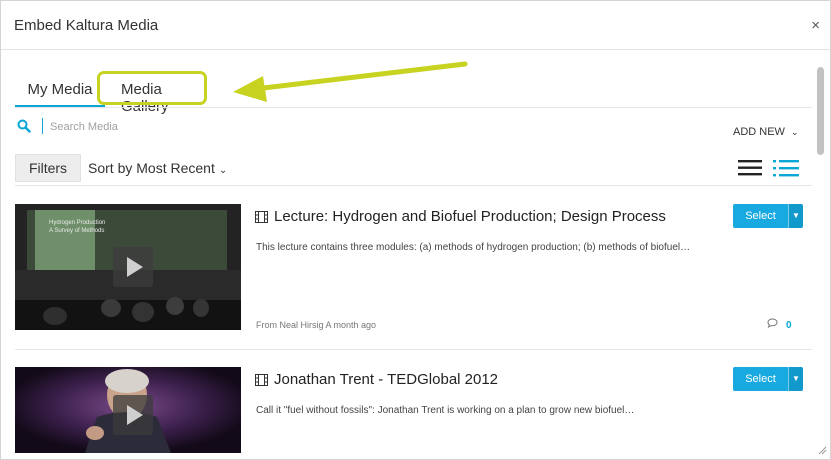 This screenshot has width=831, height=460. What do you see at coordinates (86, 25) in the screenshot?
I see `dialog-title: Embed Kaltura Media` at bounding box center [86, 25].